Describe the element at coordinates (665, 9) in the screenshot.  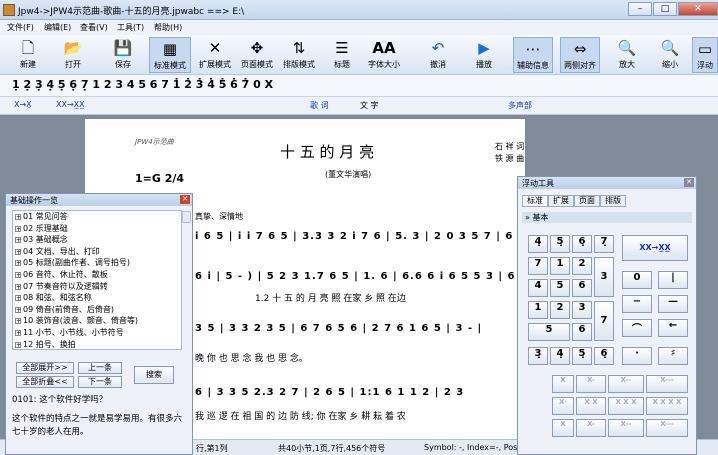
I see `maximize-button: □` at that location.